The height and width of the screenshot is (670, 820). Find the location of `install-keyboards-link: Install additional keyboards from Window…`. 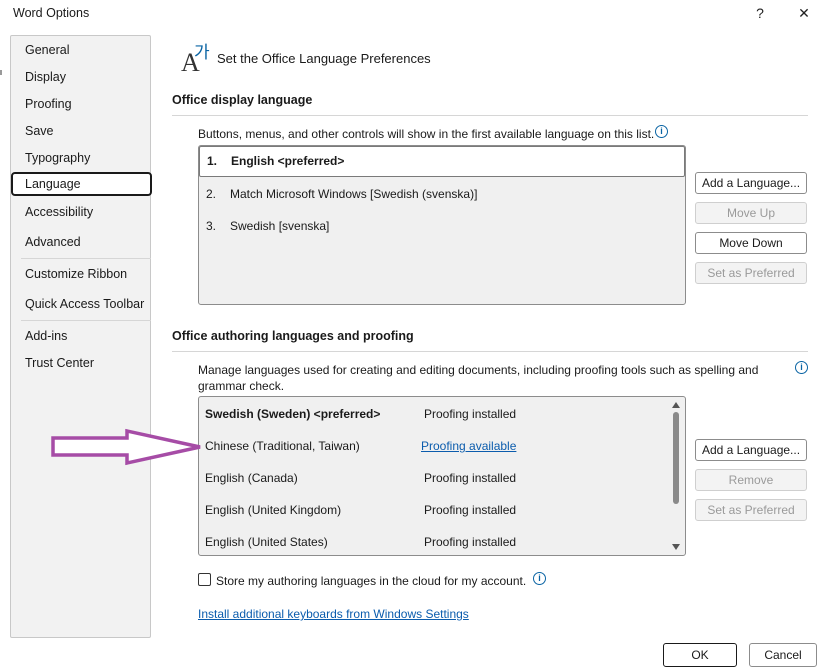

install-keyboards-link: Install additional keyboards from Window… is located at coordinates (333, 614).